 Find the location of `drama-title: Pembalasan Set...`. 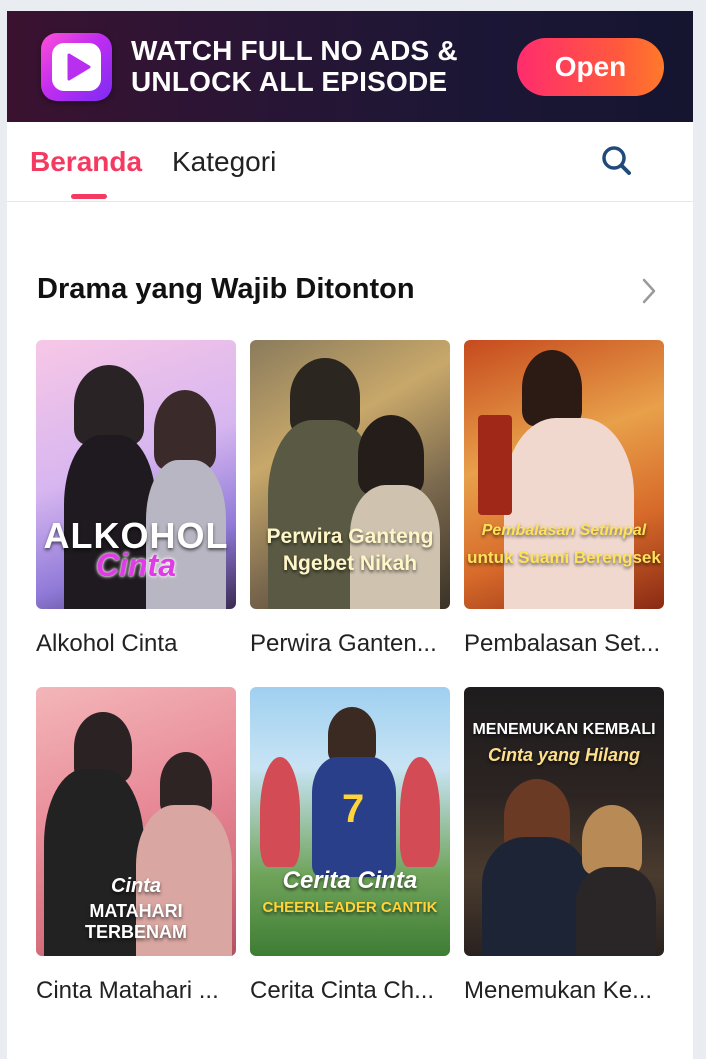

drama-title: Pembalasan Set... is located at coordinates (566, 644).